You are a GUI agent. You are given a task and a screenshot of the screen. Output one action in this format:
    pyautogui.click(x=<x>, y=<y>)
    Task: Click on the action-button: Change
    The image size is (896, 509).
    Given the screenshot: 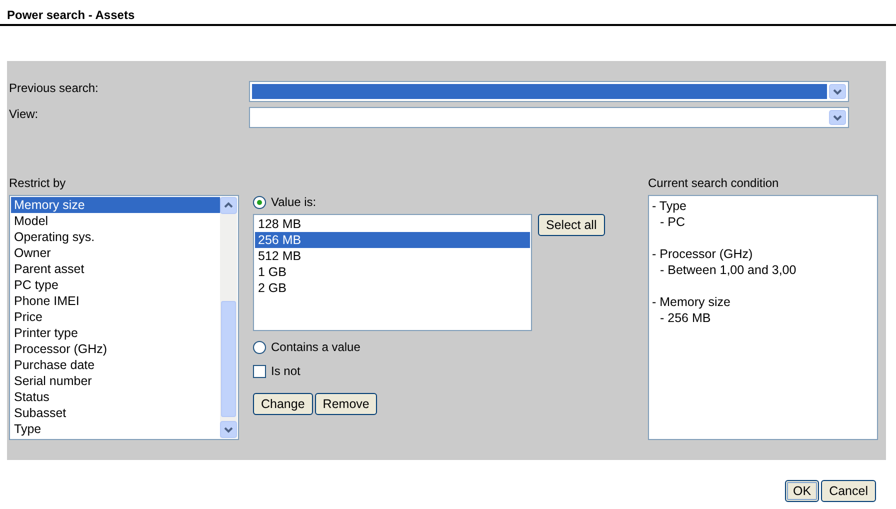 What is the action you would take?
    pyautogui.click(x=283, y=404)
    